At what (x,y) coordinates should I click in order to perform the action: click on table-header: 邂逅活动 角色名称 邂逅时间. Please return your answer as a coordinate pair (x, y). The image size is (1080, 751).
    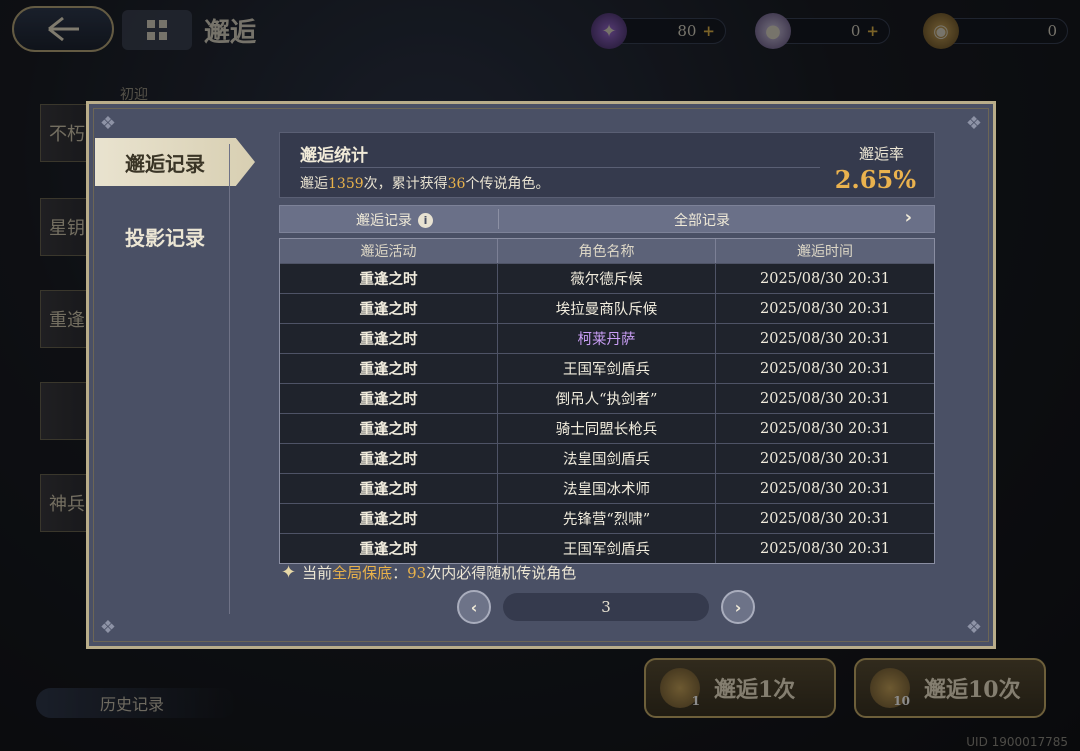
    Looking at the image, I should click on (607, 251).